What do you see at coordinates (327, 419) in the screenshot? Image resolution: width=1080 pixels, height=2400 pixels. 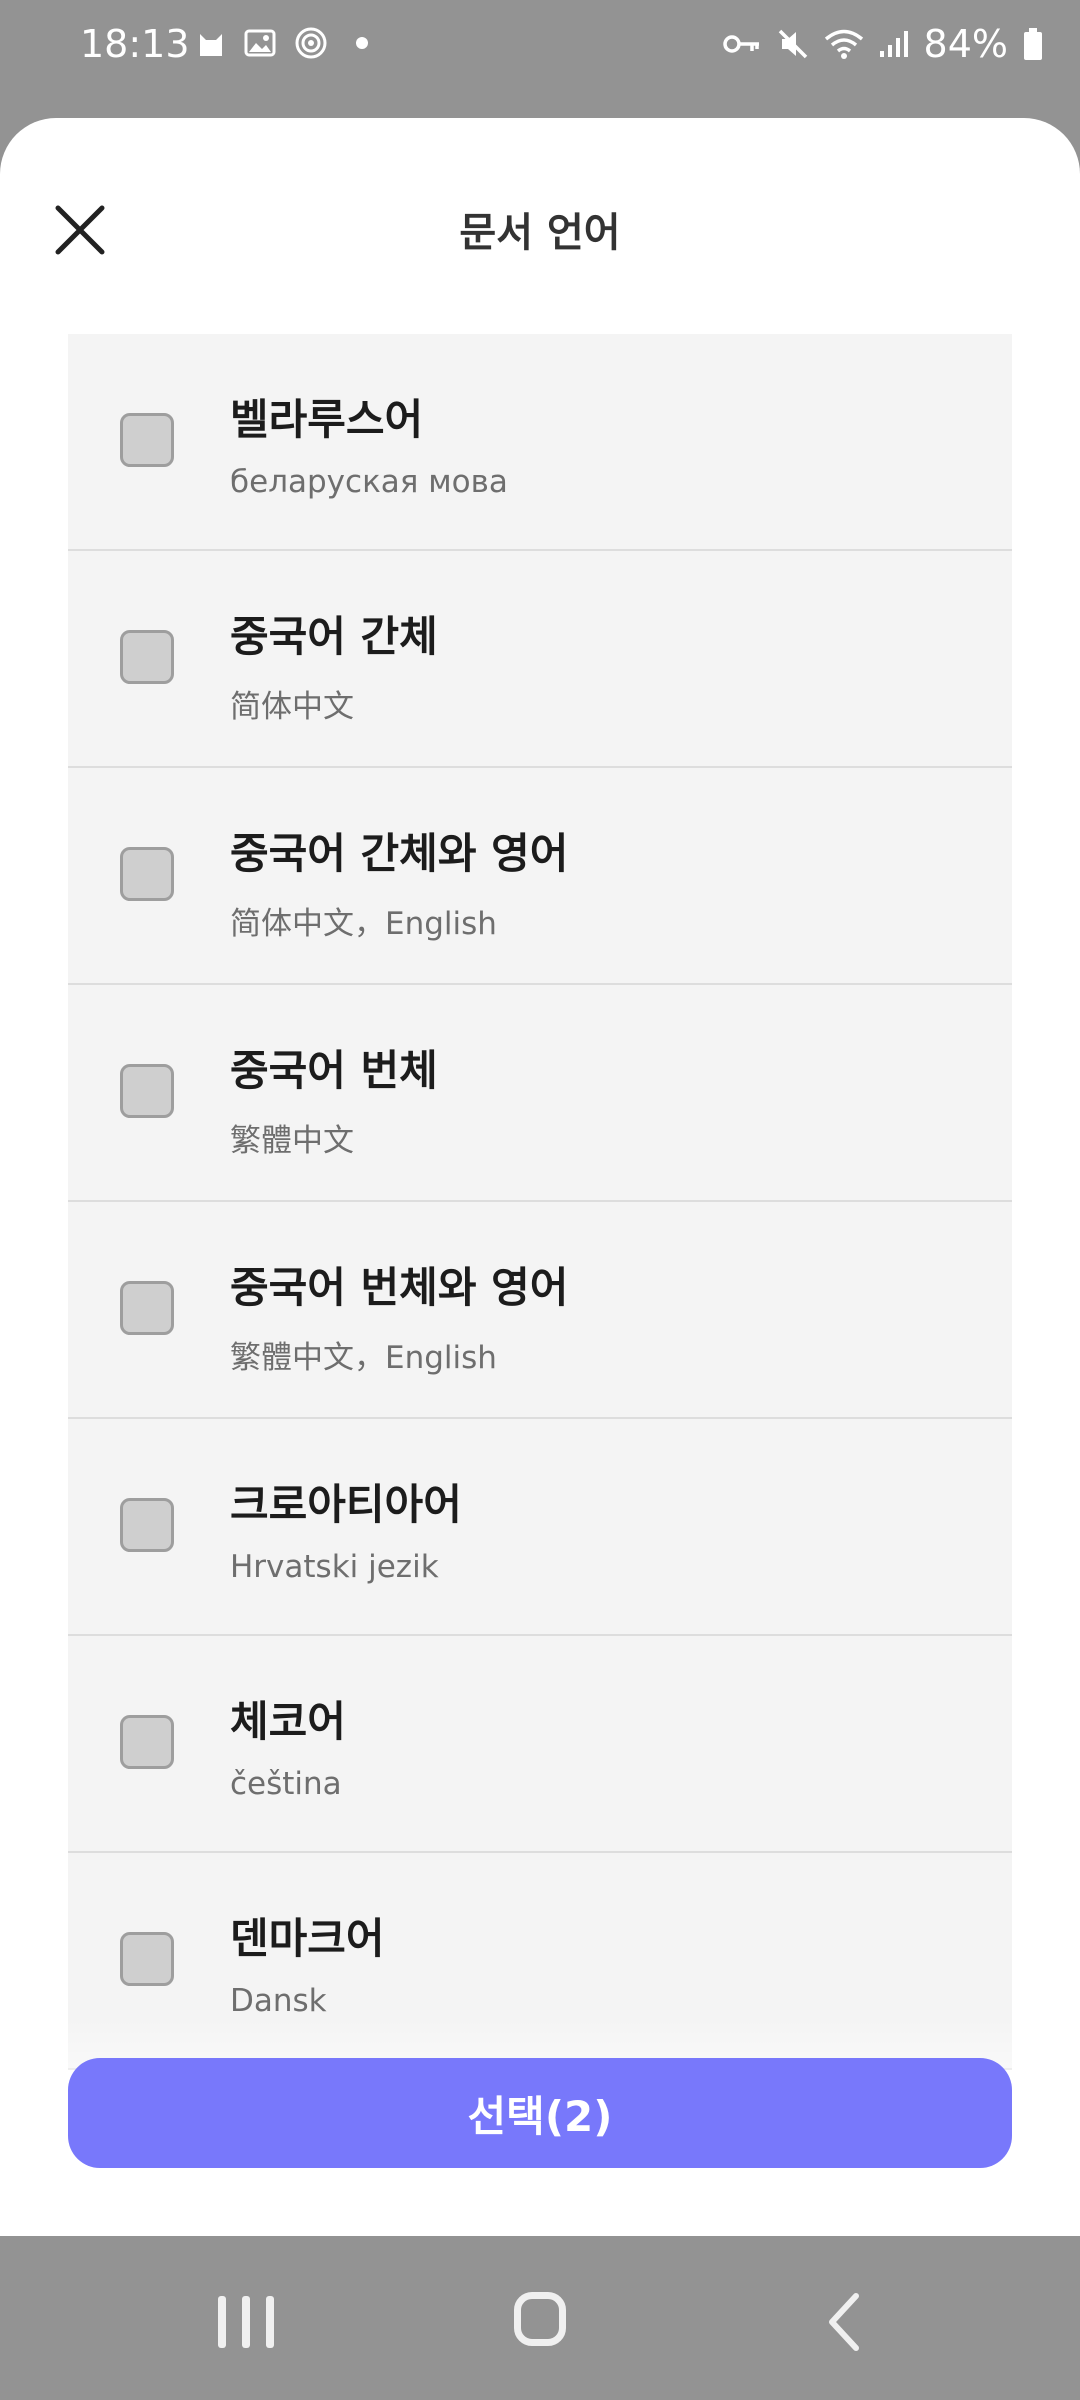 I see `language-title: 벨라루스어` at bounding box center [327, 419].